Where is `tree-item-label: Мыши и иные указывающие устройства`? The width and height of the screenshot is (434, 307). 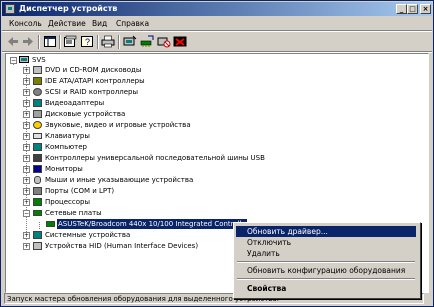
tree-item-label: Мыши и иные указывающие устройства is located at coordinates (119, 180).